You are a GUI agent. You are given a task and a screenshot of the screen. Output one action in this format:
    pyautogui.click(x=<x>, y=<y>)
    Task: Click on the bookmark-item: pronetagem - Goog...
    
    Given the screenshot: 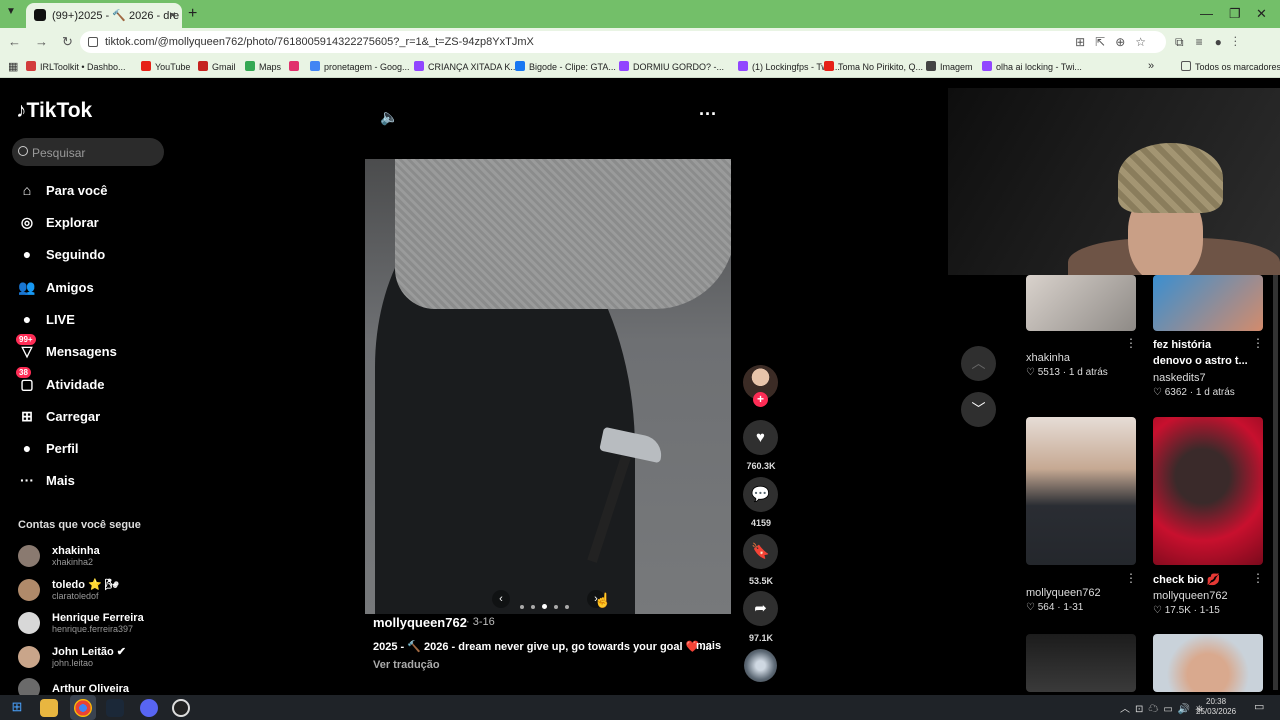 What is the action you would take?
    pyautogui.click(x=360, y=66)
    